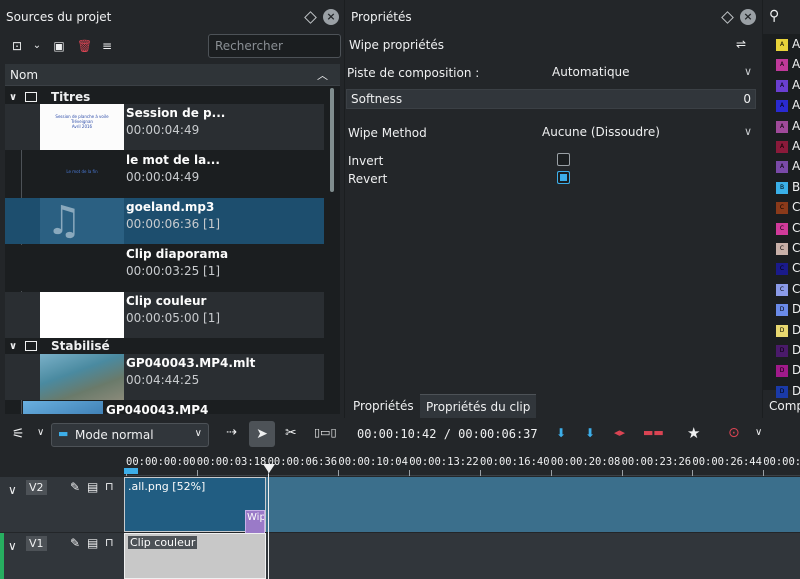 The height and width of the screenshot is (579, 800). Describe the element at coordinates (590, 433) in the screenshot. I see `overwrite-icon: ⬇` at that location.